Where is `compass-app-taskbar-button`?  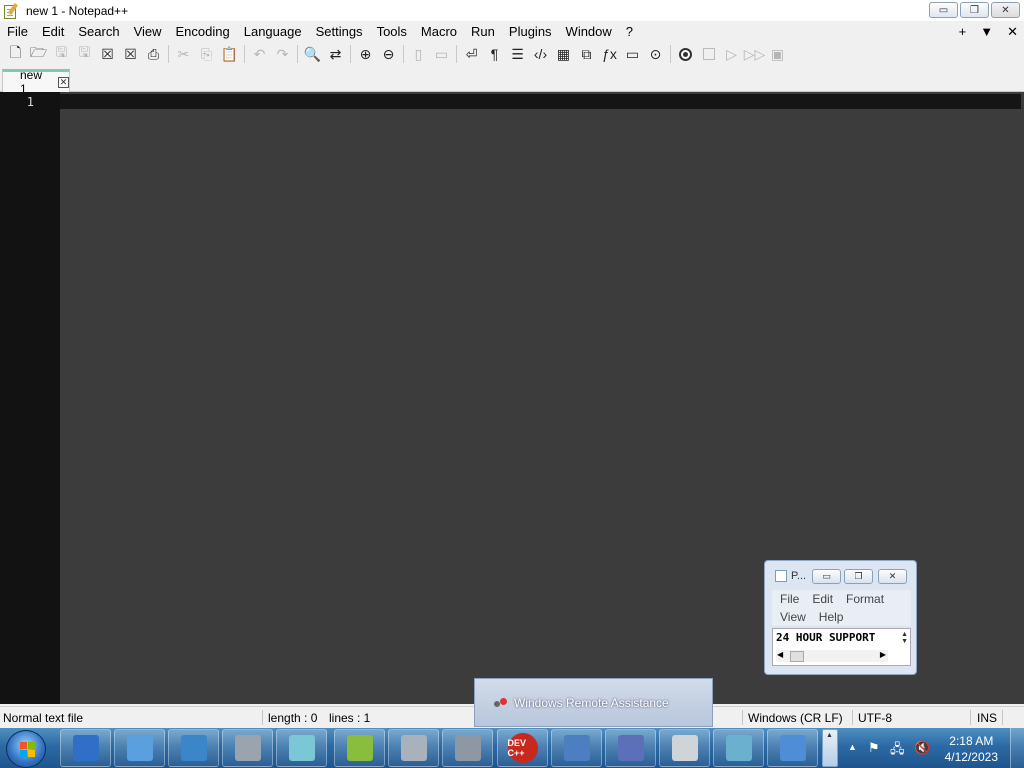
compass-app-taskbar-button is located at coordinates (630, 748).